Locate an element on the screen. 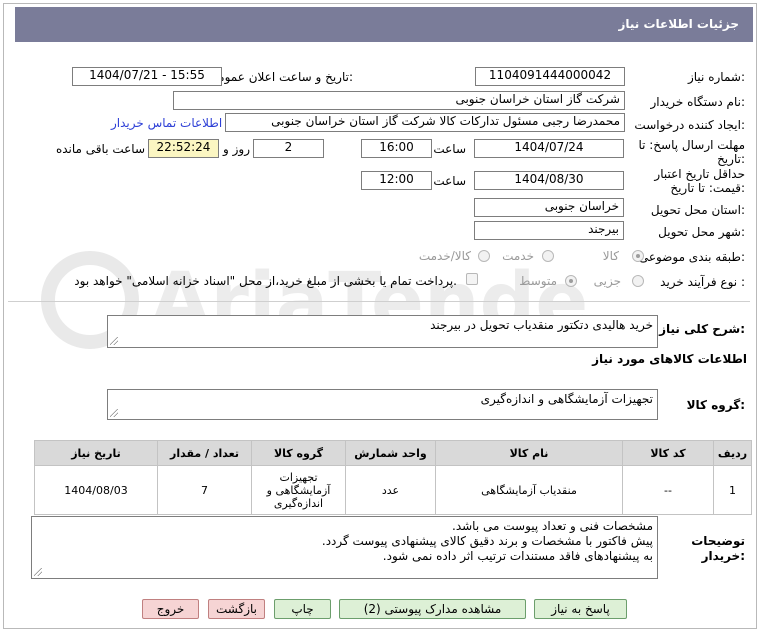  goods-info-title: اطلاعات کالاهای مورد نیاز is located at coordinates (669, 359).